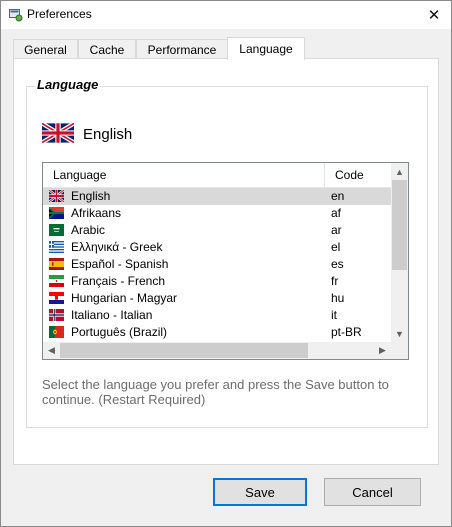  What do you see at coordinates (96, 213) in the screenshot?
I see `language-name: Afrikaans` at bounding box center [96, 213].